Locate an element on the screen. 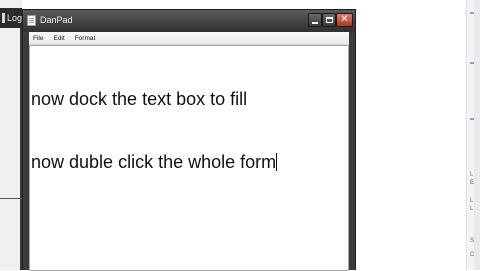  minimize-icon is located at coordinates (315, 22).